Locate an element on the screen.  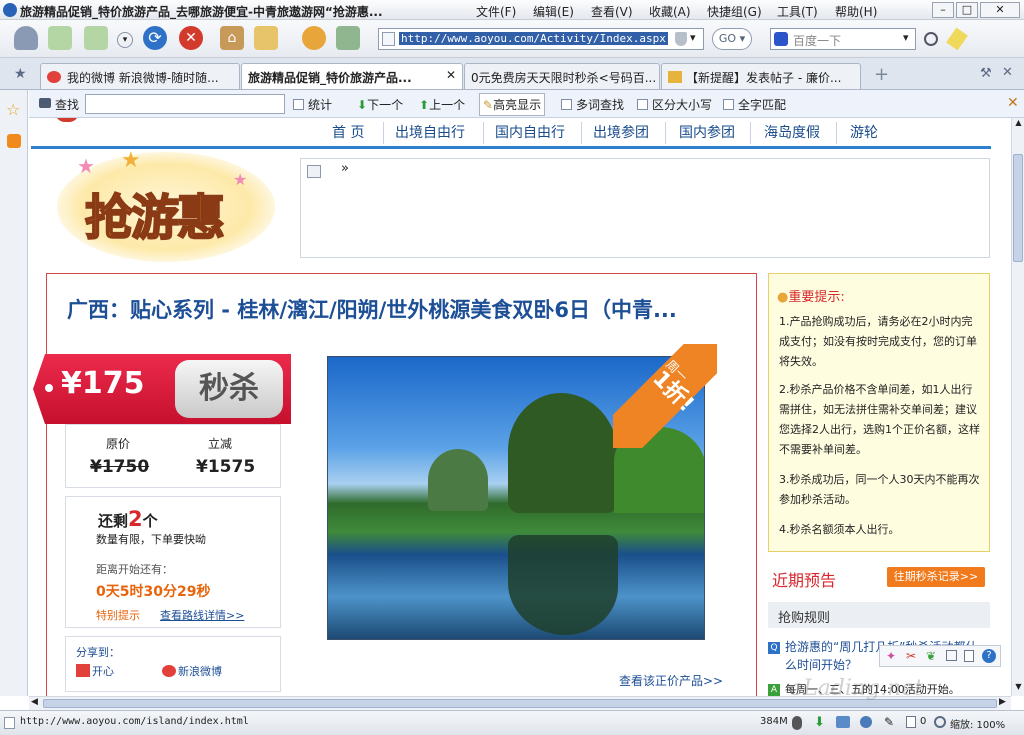
close-window-button: ✕ is located at coordinates (1000, 10).